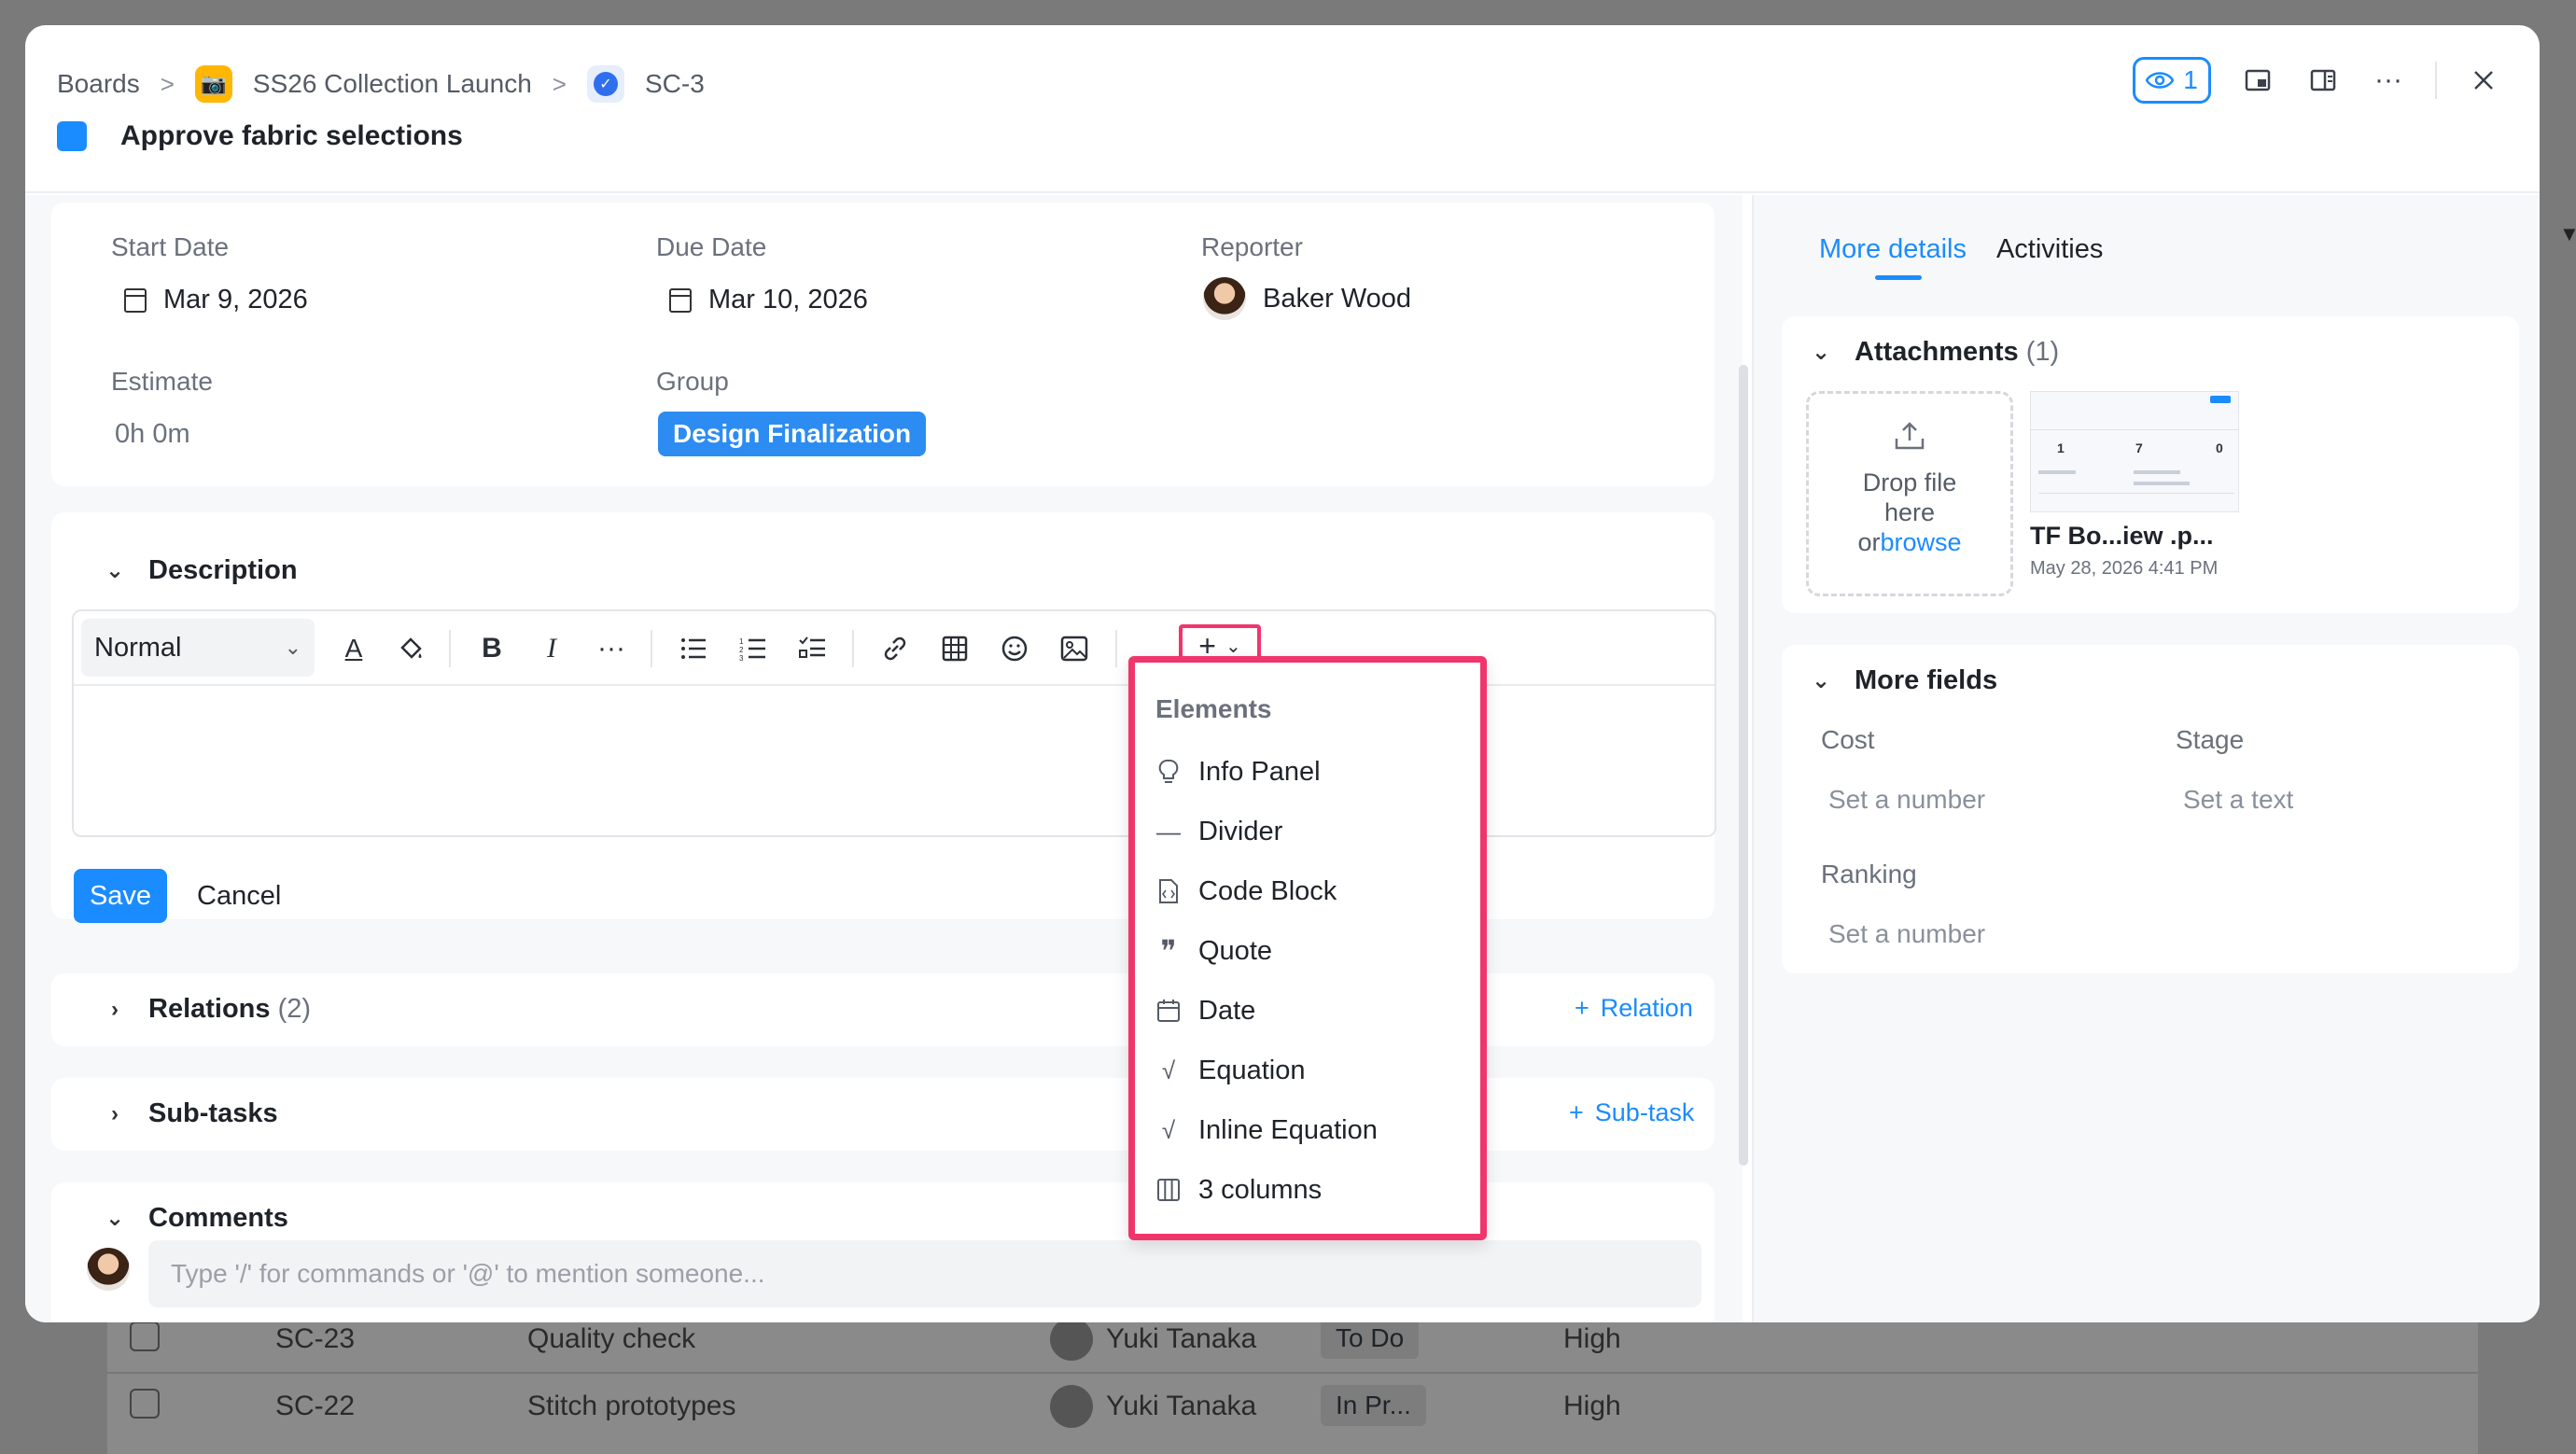 The height and width of the screenshot is (1454, 2576). What do you see at coordinates (152, 434) in the screenshot?
I see `estimate-field: 0h 0m` at bounding box center [152, 434].